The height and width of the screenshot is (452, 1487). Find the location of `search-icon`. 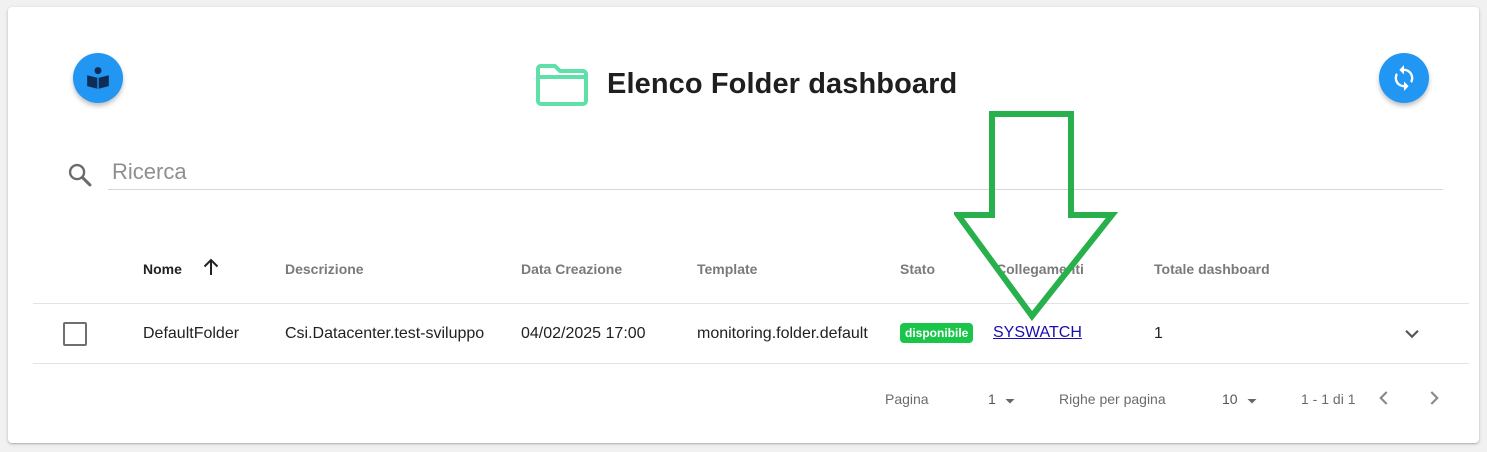

search-icon is located at coordinates (80, 175).